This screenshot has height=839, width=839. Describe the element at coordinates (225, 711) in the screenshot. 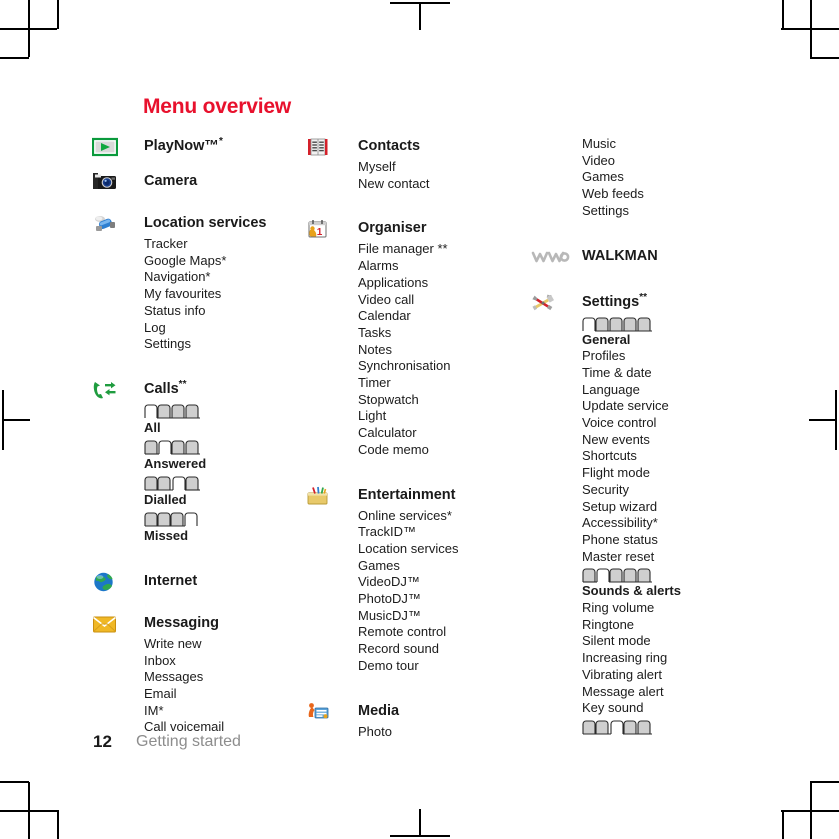

I see `list-item: IM*` at that location.